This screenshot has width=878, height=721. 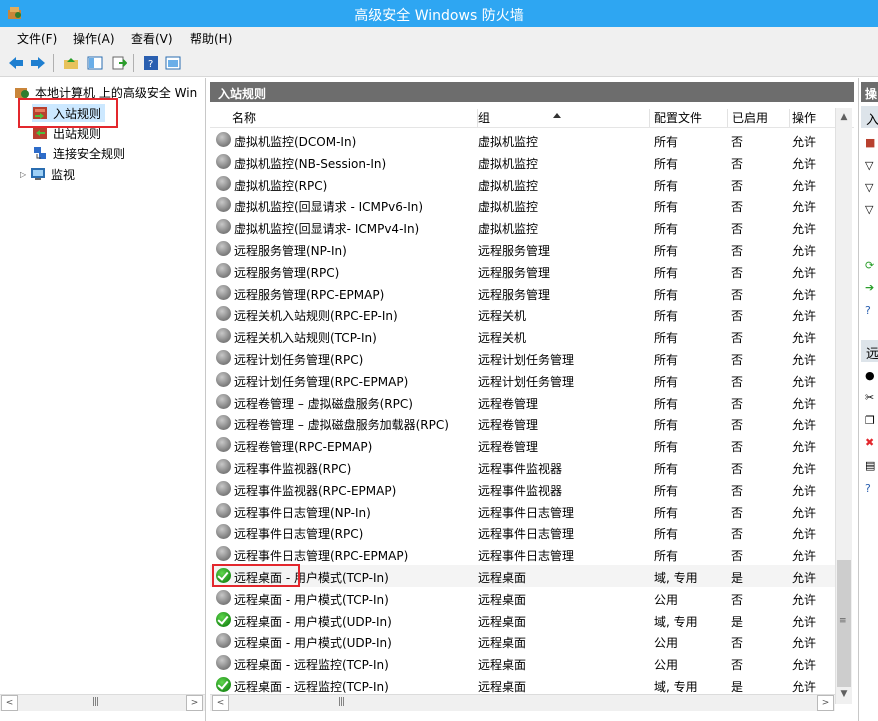 What do you see at coordinates (871, 288) in the screenshot?
I see `export-list-icon: ➔` at bounding box center [871, 288].